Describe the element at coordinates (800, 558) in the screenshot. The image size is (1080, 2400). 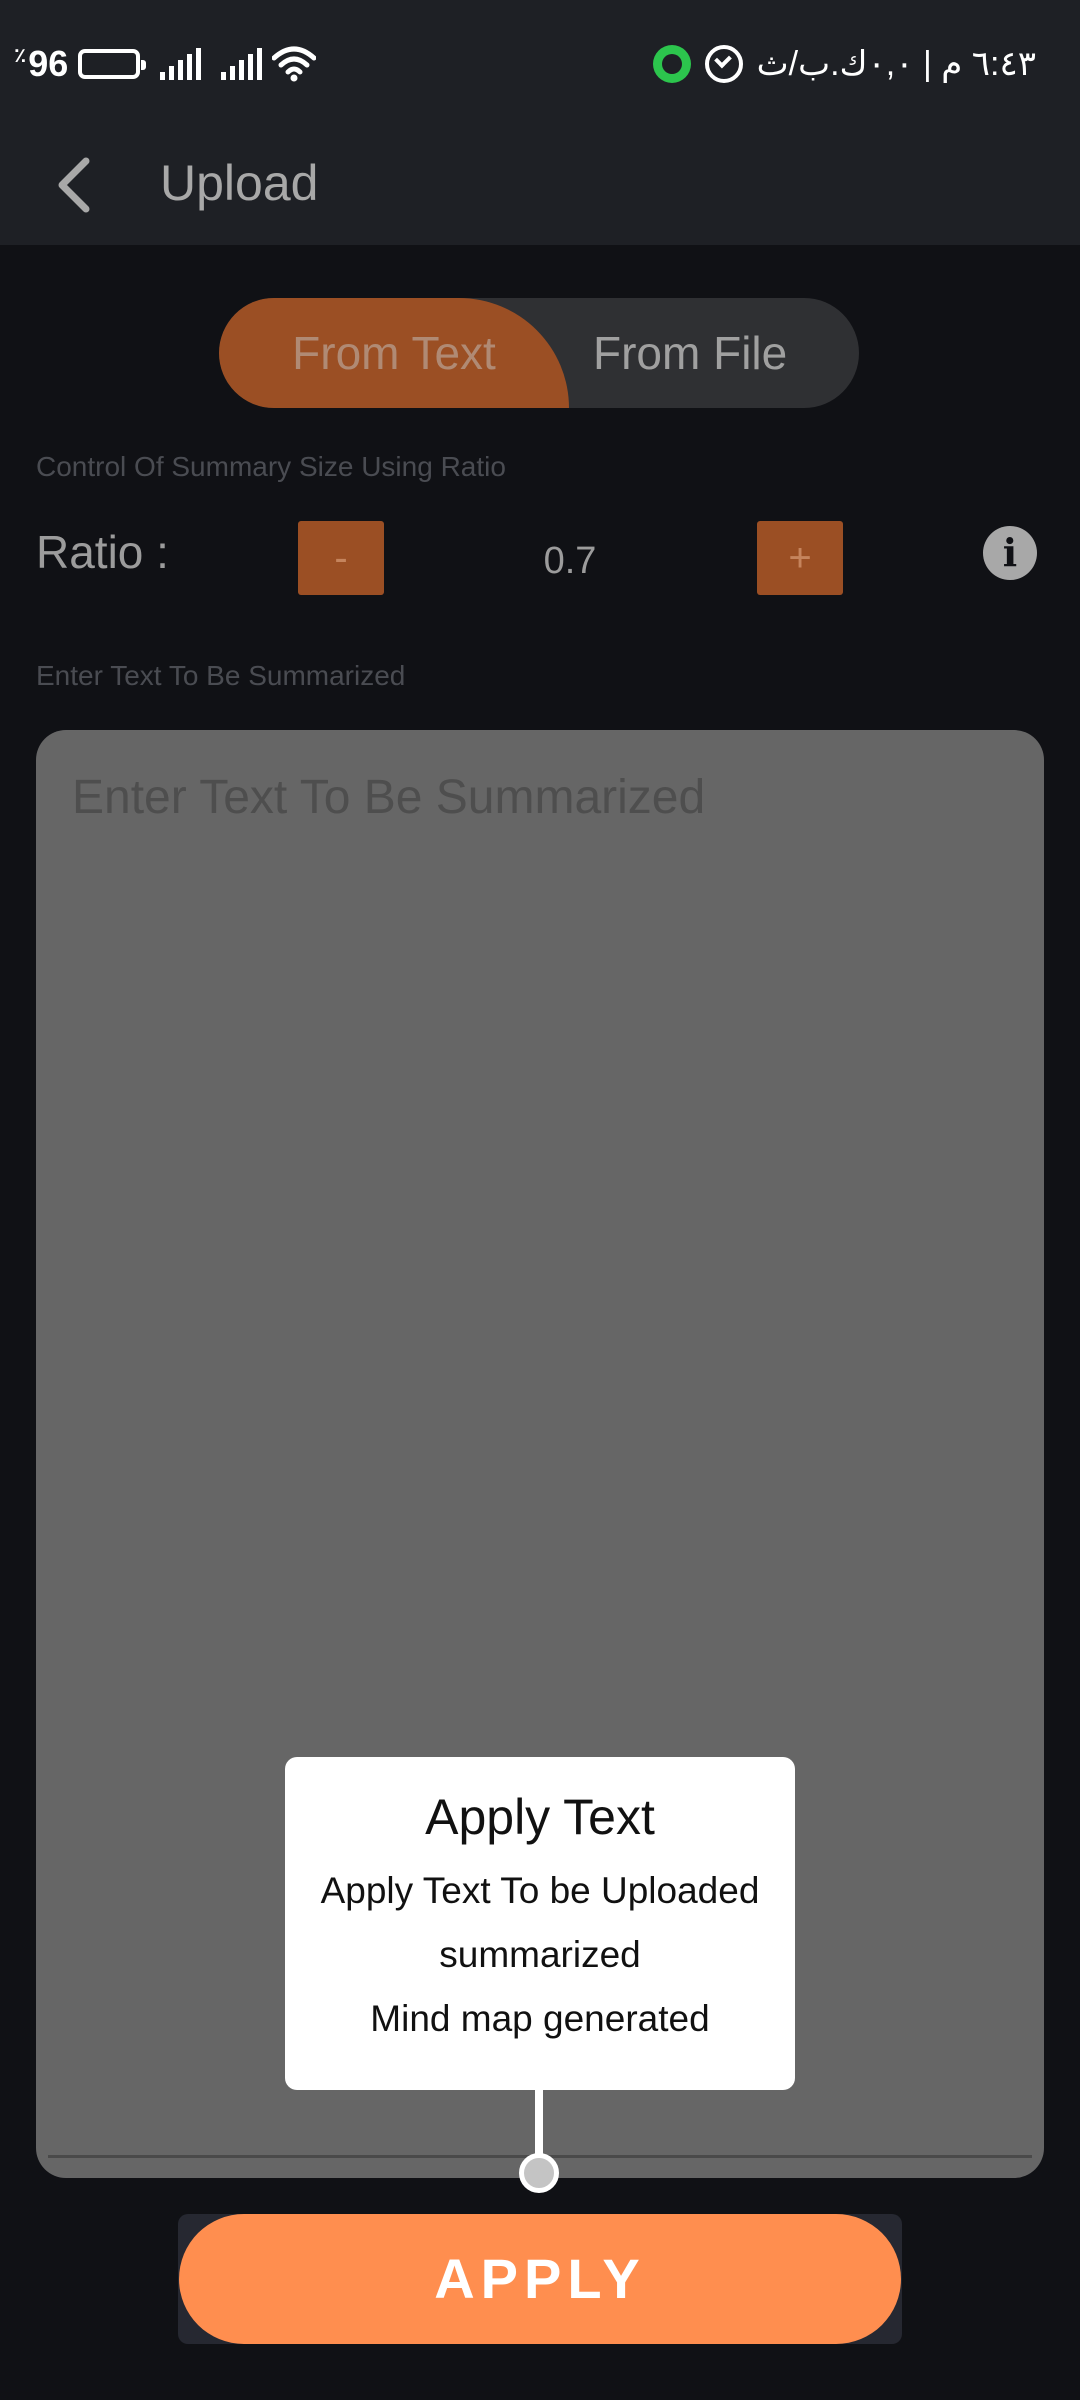
I see `ratio-increase-button: +` at that location.